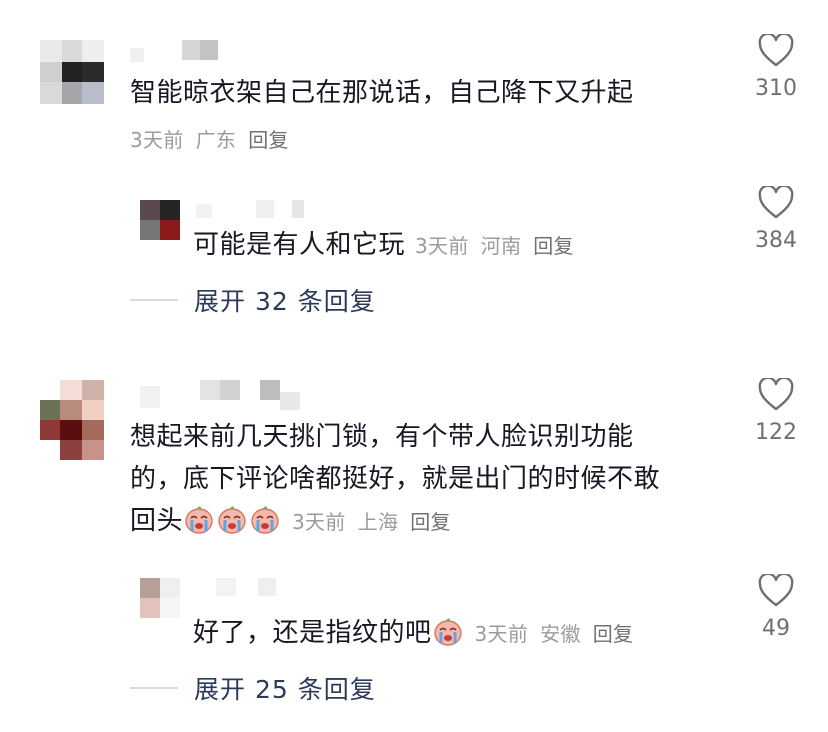 The image size is (828, 732). What do you see at coordinates (776, 219) in the screenshot?
I see `like-button: 384` at bounding box center [776, 219].